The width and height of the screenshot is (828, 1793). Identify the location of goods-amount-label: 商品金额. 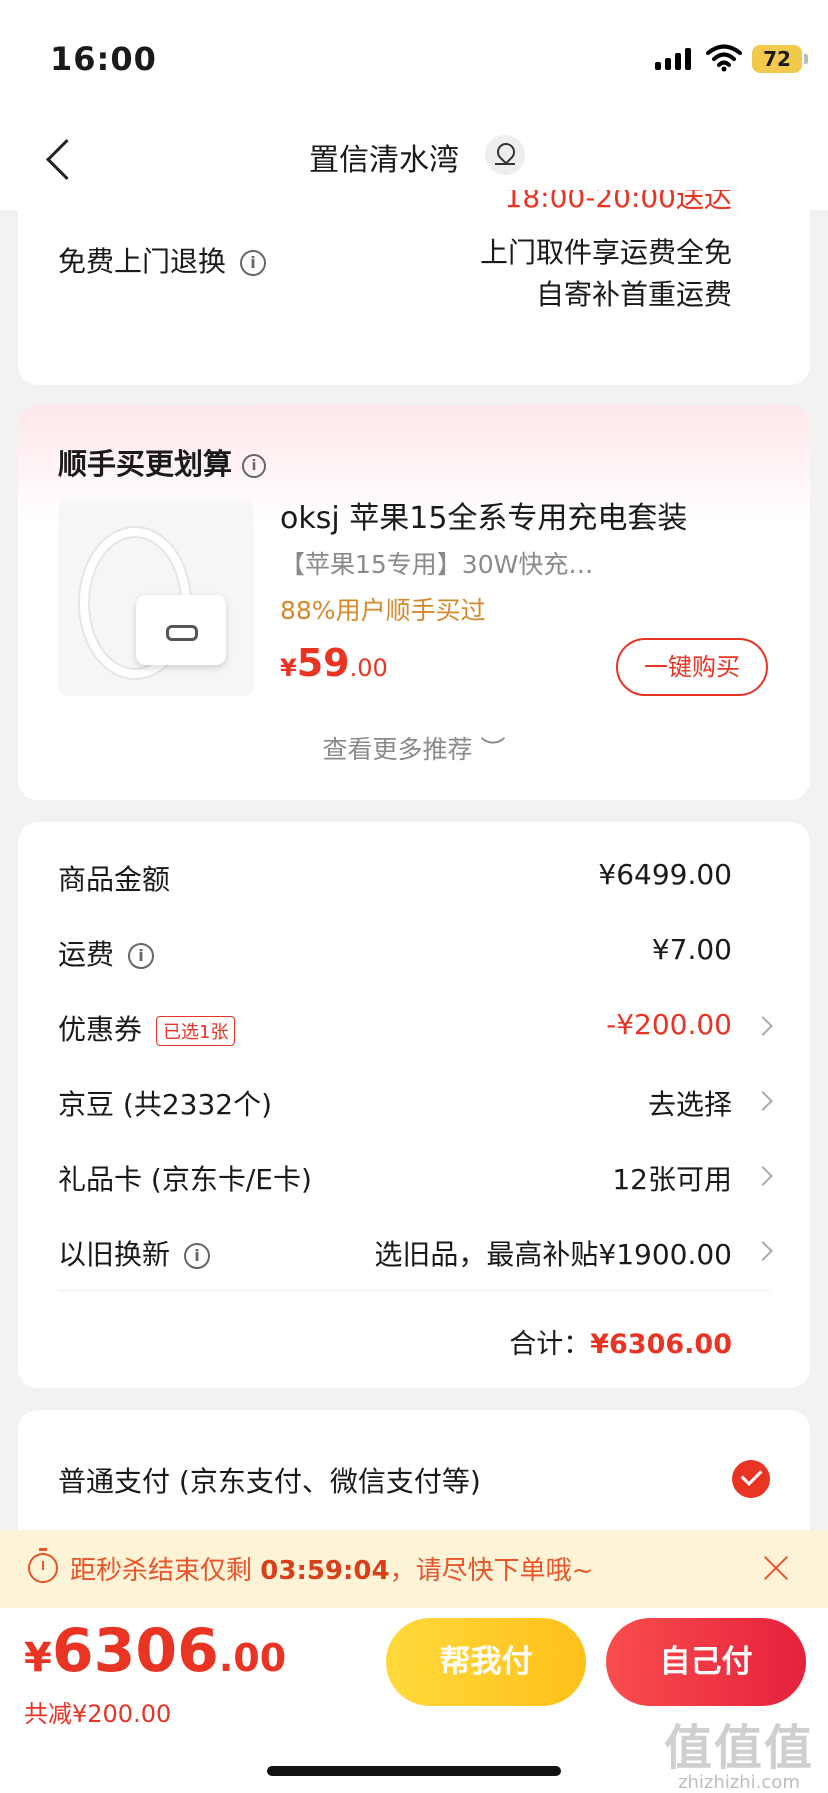
(114, 879).